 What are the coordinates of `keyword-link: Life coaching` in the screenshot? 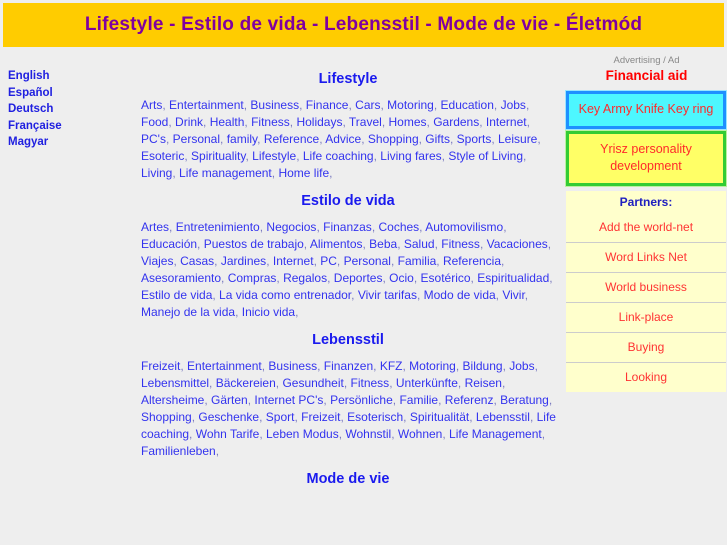 It's located at (338, 156).